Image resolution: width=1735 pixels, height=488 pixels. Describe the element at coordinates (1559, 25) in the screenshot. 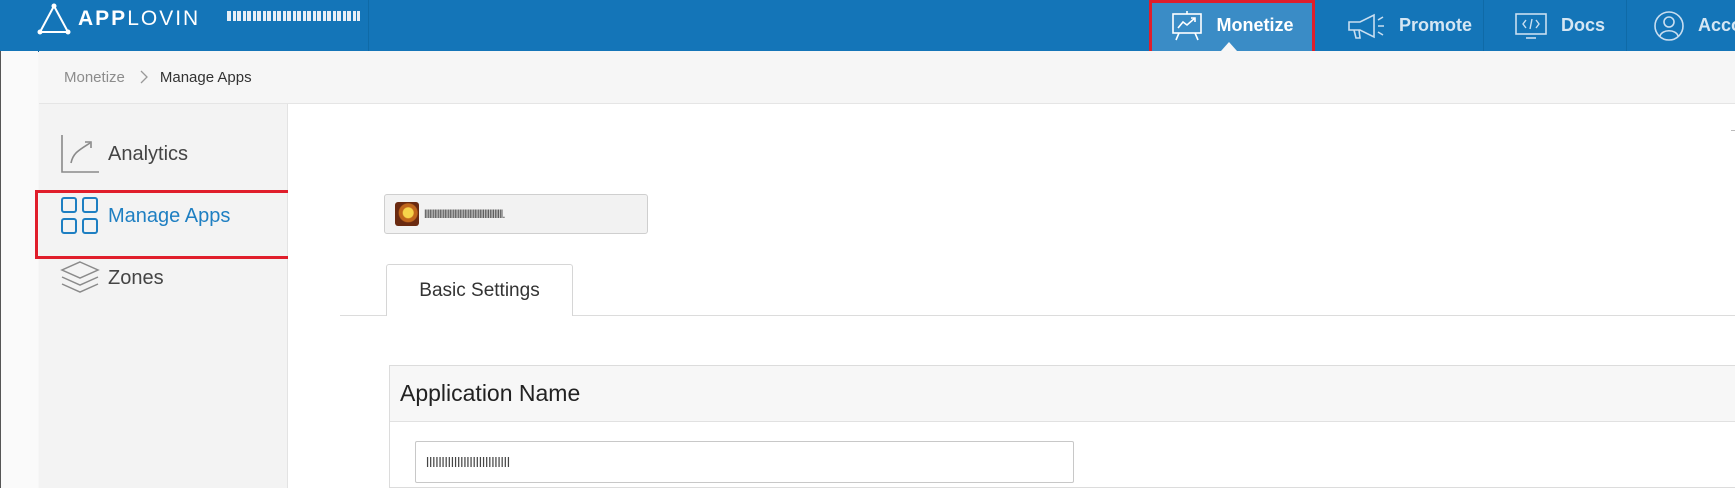

I see `nav-docs: Docs` at that location.